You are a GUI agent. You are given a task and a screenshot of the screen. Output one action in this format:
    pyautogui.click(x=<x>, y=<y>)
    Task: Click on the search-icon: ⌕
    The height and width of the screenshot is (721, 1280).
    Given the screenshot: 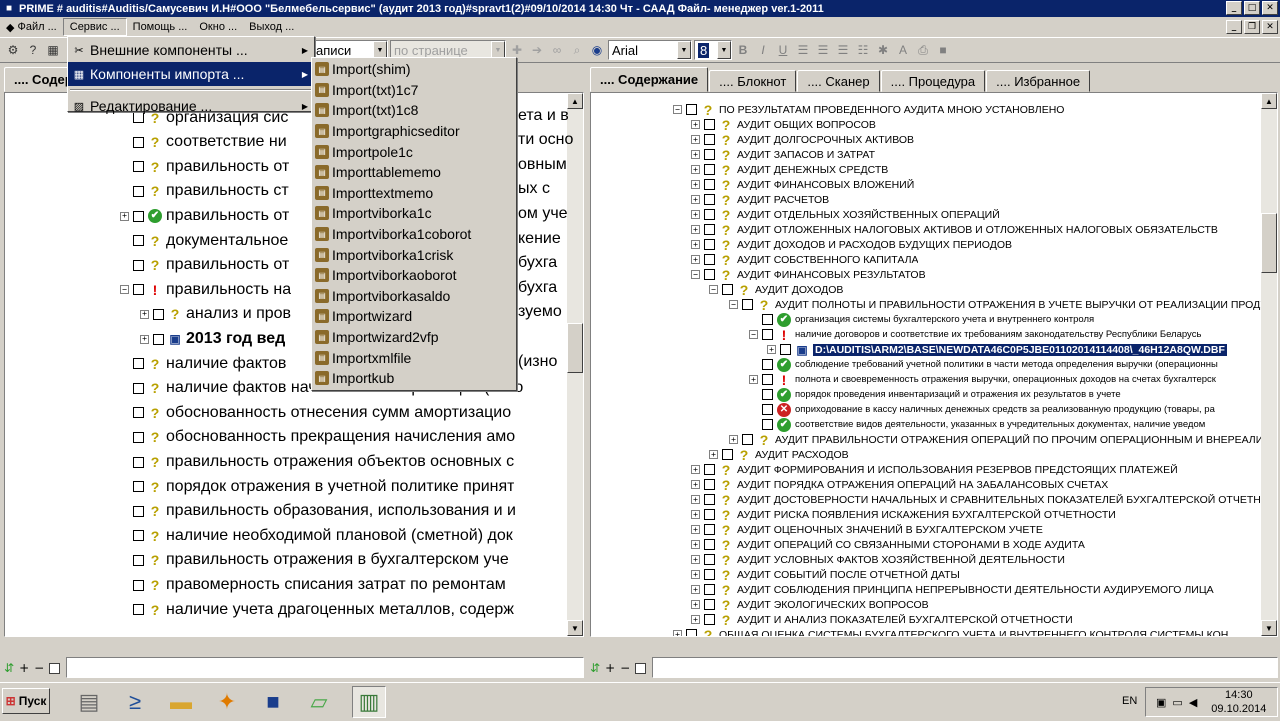 What is the action you would take?
    pyautogui.click(x=577, y=50)
    